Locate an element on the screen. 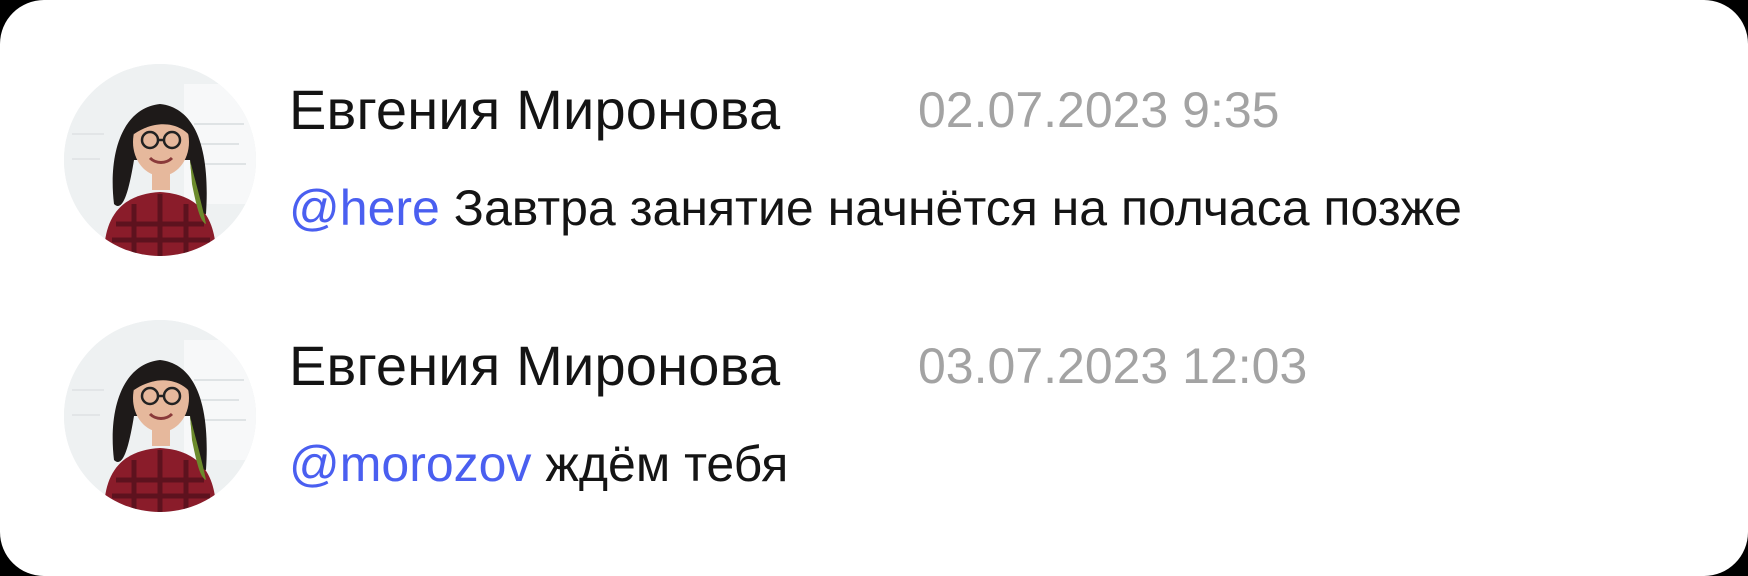 This screenshot has width=1748, height=576. mention-link: @morozov is located at coordinates (410, 464).